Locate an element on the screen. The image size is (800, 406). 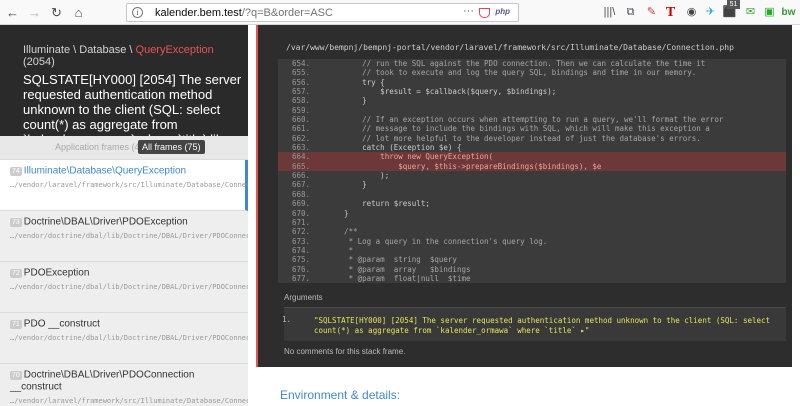
line-number: 676. is located at coordinates (300, 269).